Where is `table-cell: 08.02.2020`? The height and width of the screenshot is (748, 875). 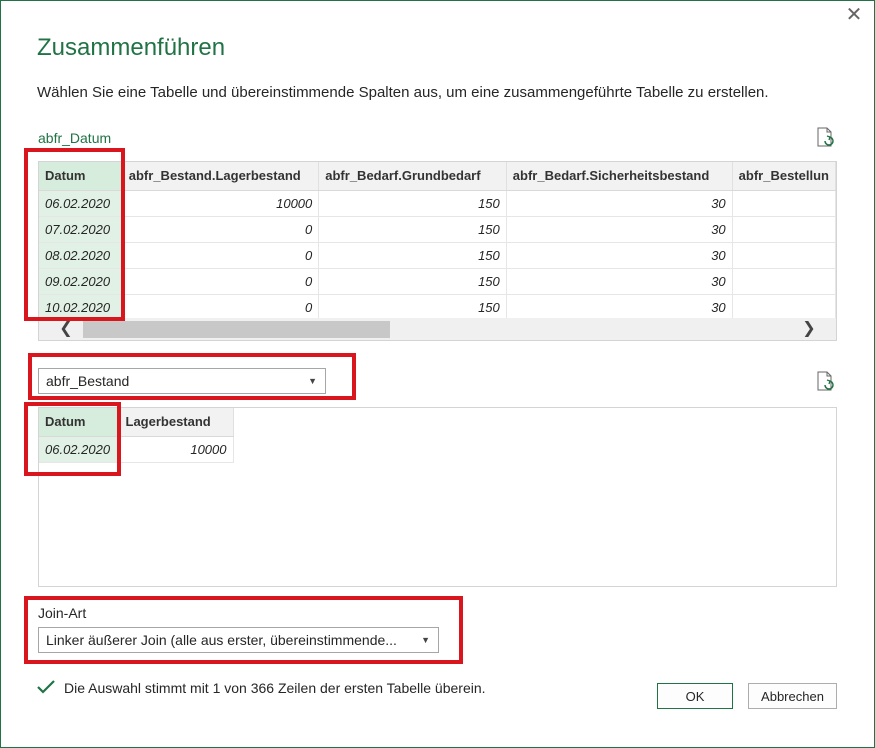
table-cell: 08.02.2020 is located at coordinates (81, 255).